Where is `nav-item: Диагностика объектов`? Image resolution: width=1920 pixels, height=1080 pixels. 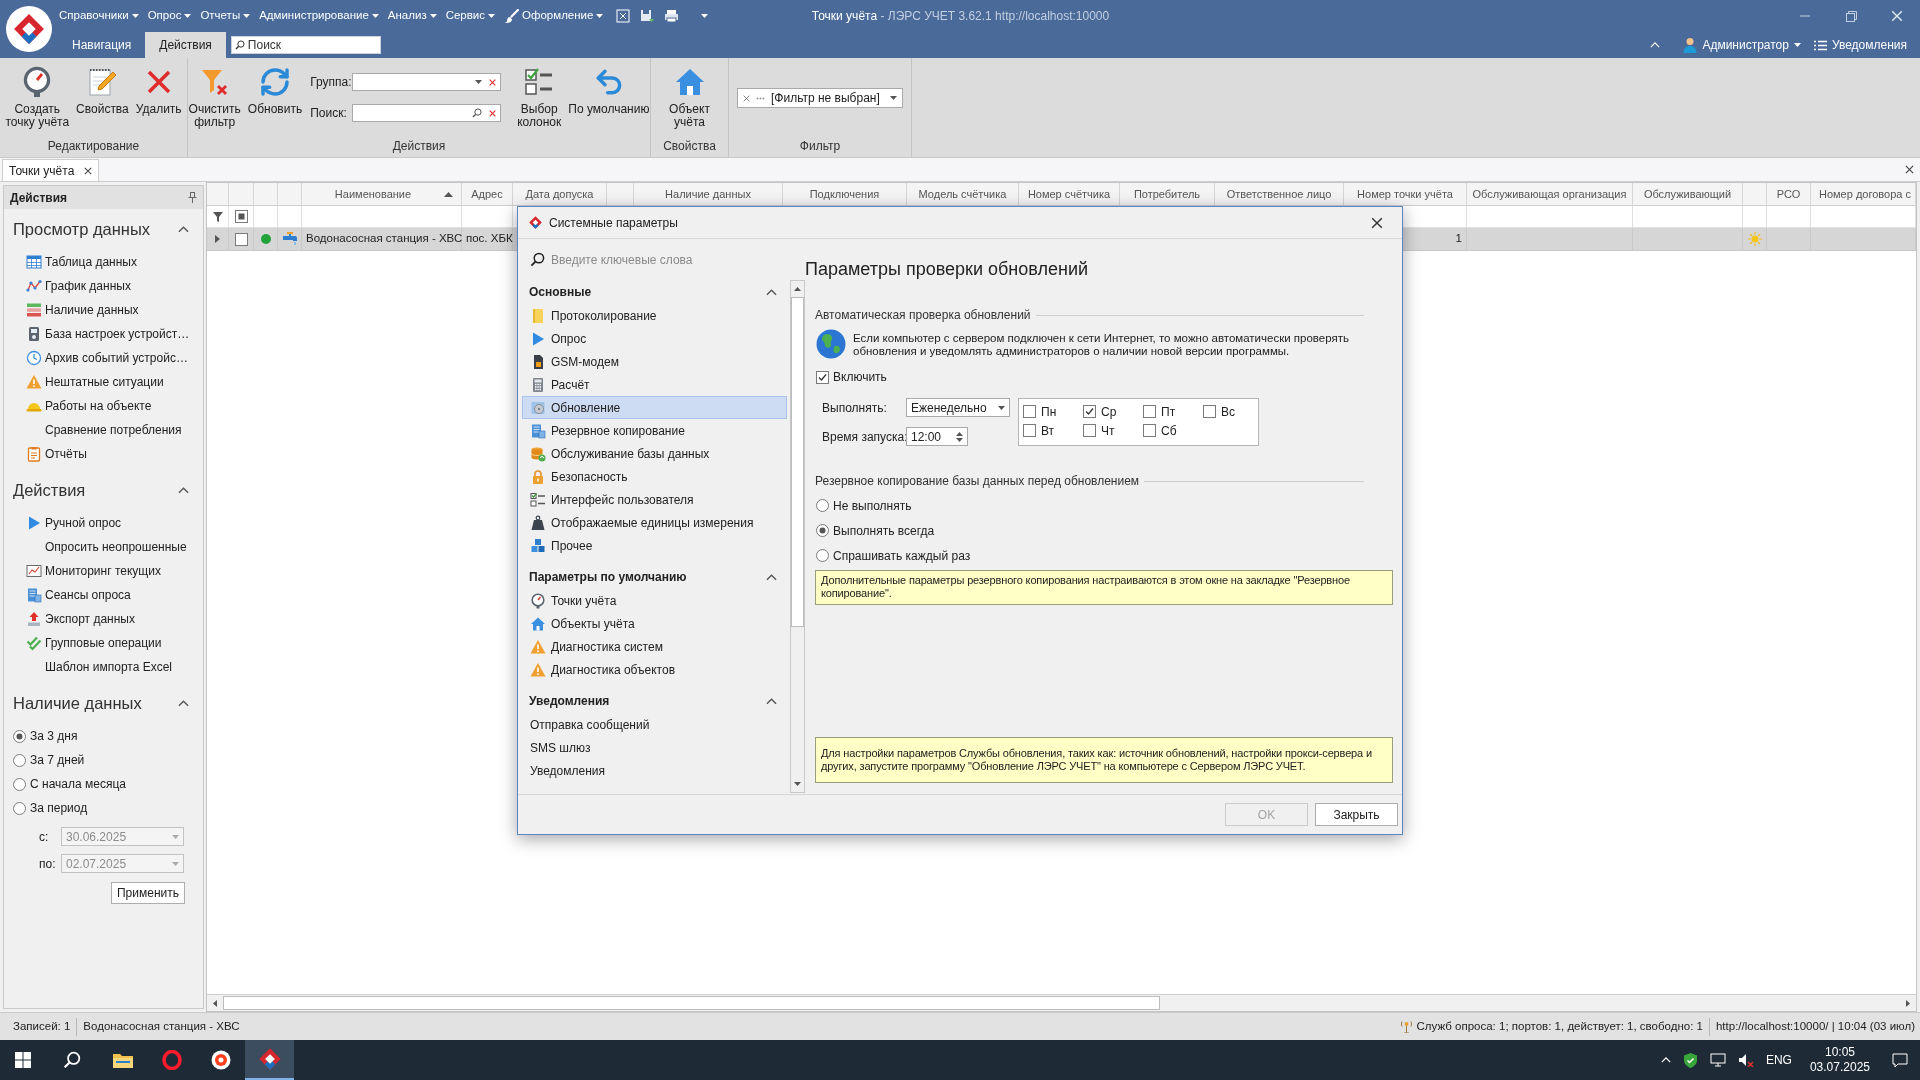 nav-item: Диагностика объектов is located at coordinates (654, 669).